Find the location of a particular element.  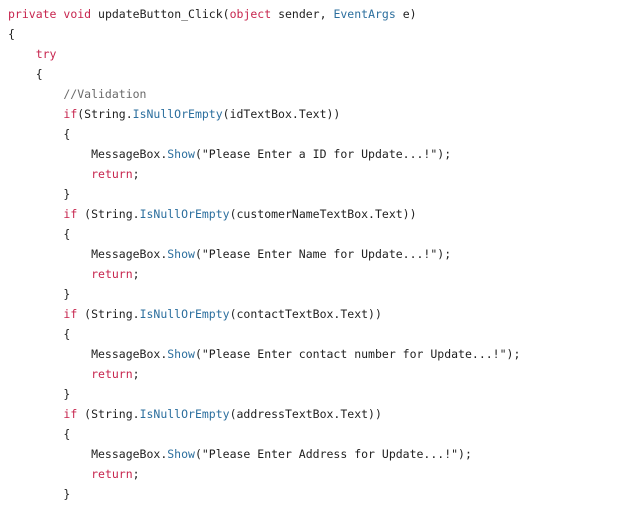

code-line: //Validation is located at coordinates (77, 94).